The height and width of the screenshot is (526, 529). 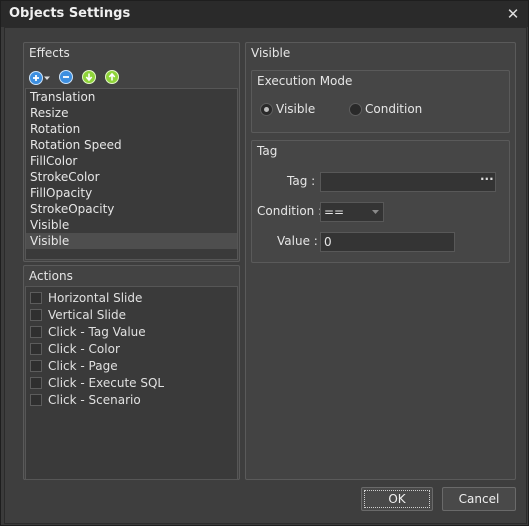 What do you see at coordinates (97, 331) in the screenshot?
I see `action-label: Click - Tag Value` at bounding box center [97, 331].